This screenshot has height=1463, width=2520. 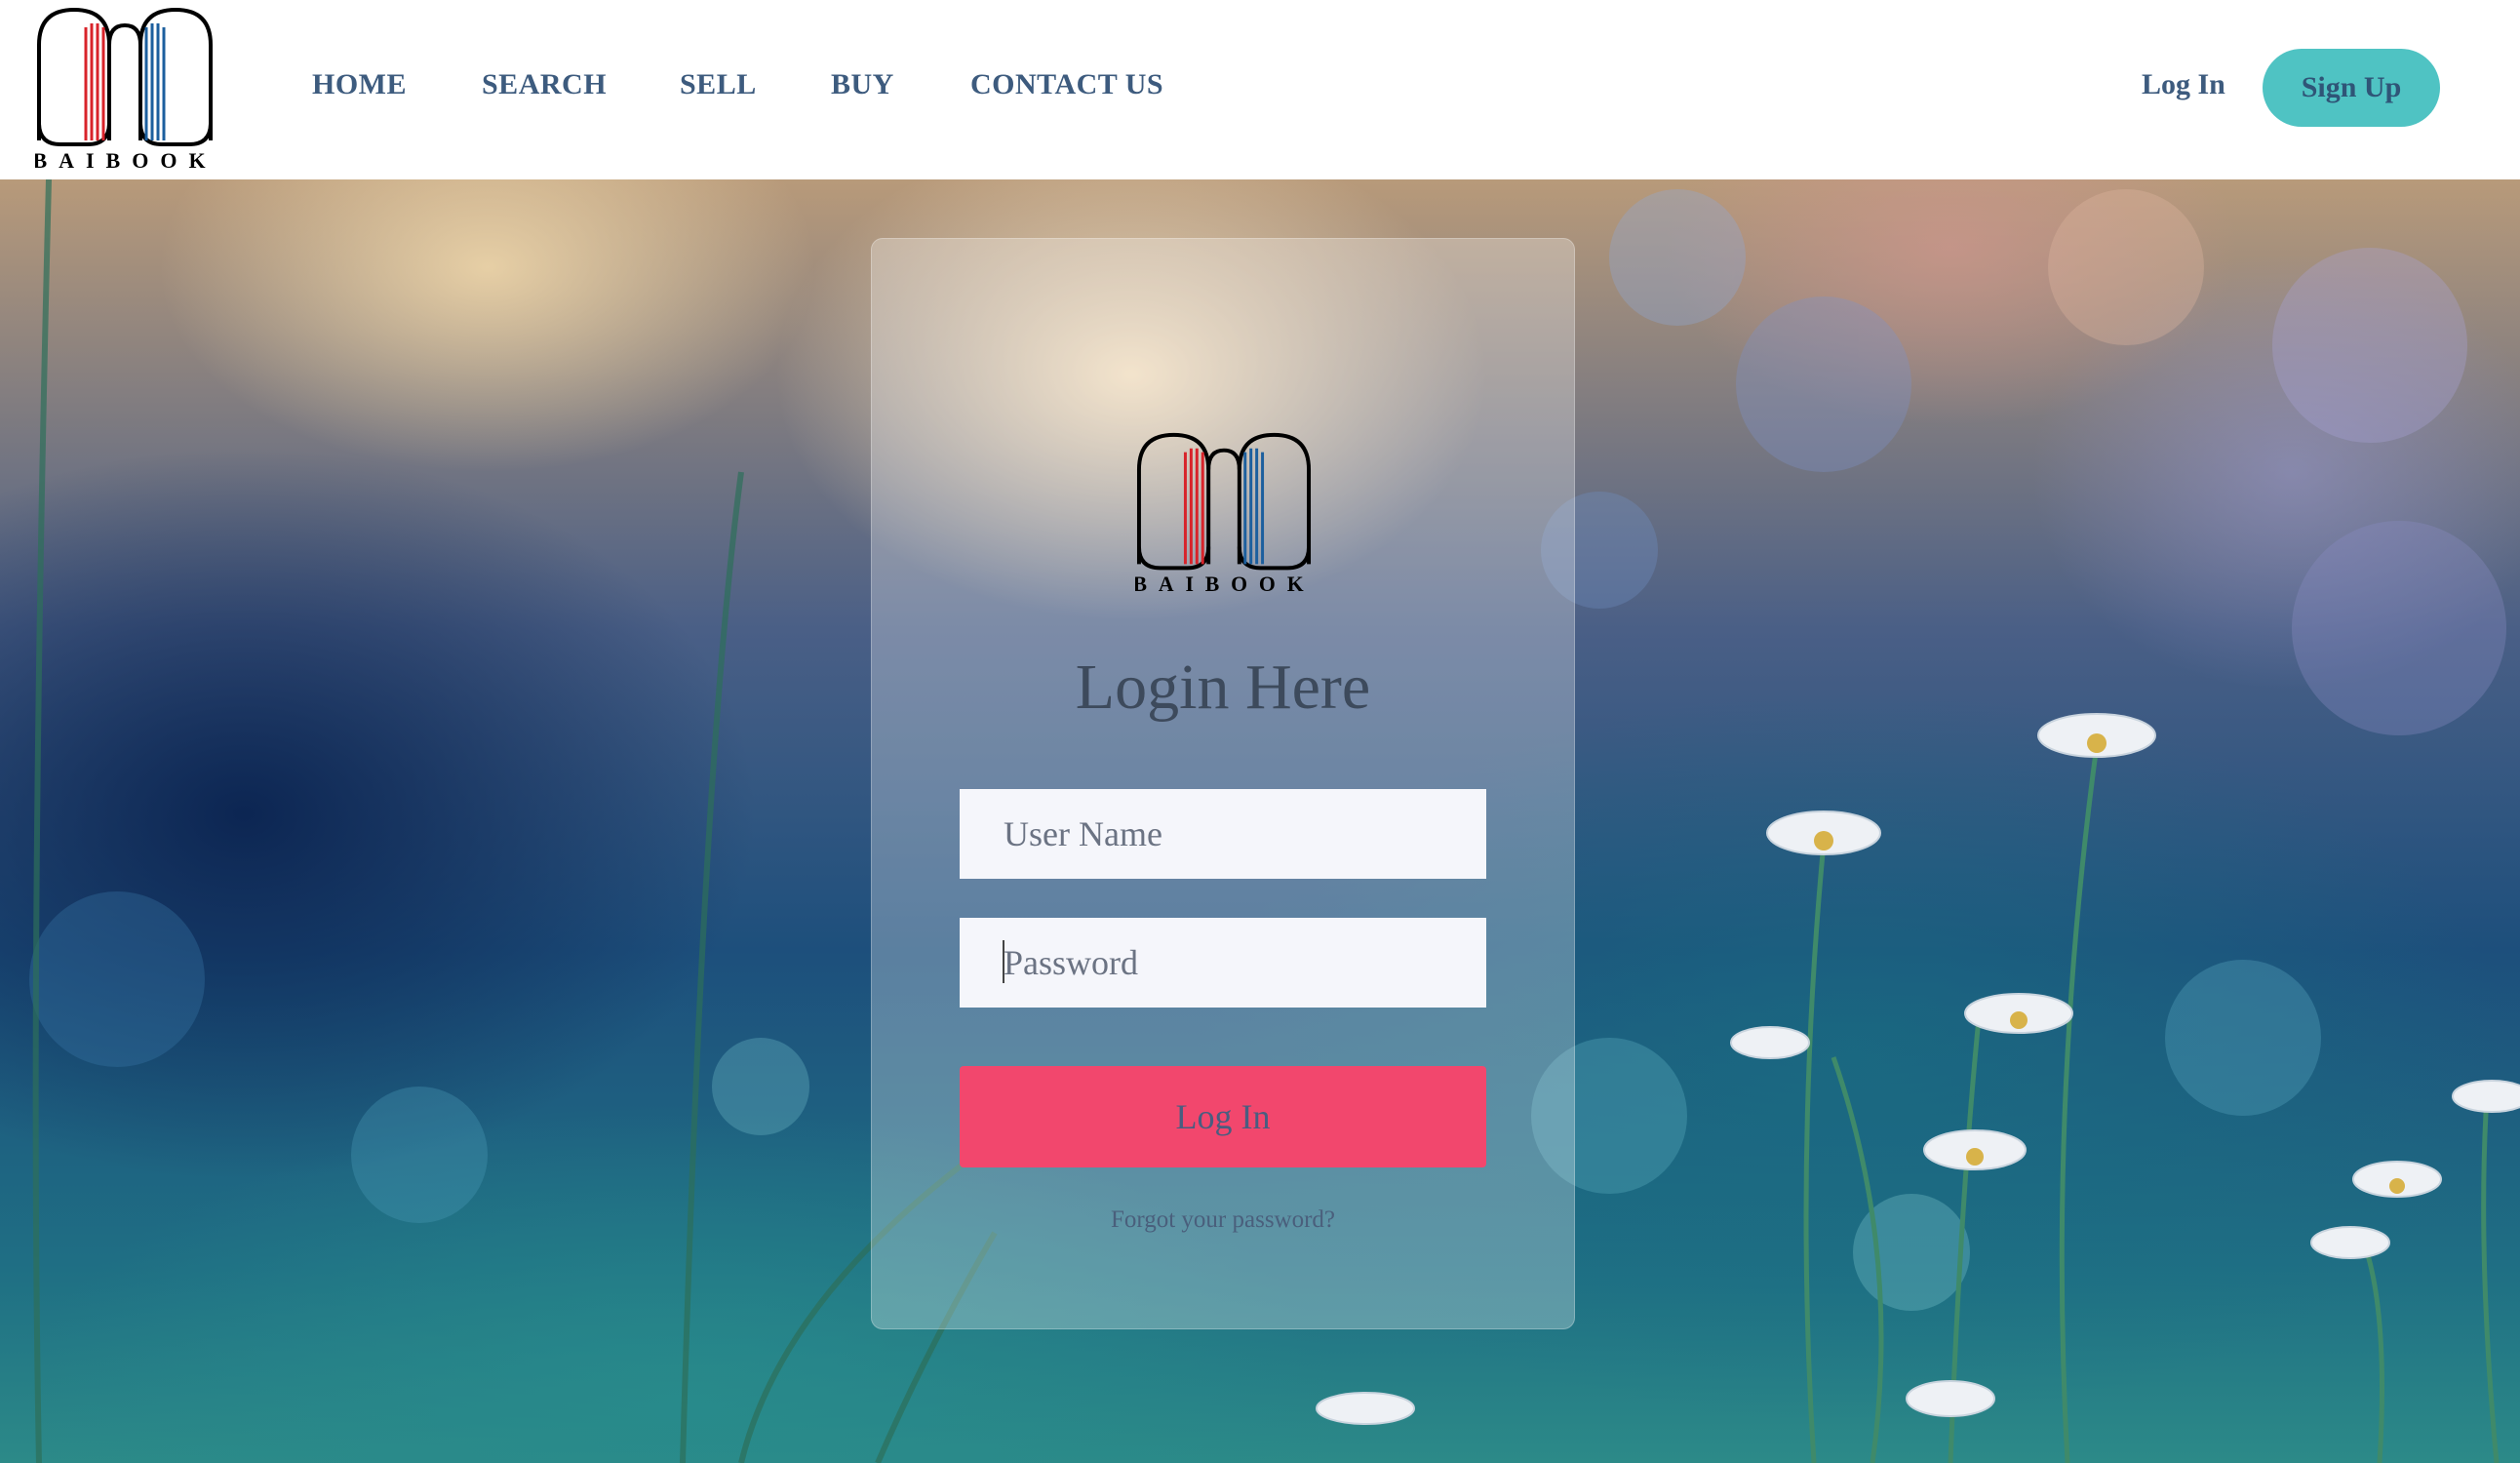 What do you see at coordinates (544, 85) in the screenshot?
I see `nav-search: SEARCH` at bounding box center [544, 85].